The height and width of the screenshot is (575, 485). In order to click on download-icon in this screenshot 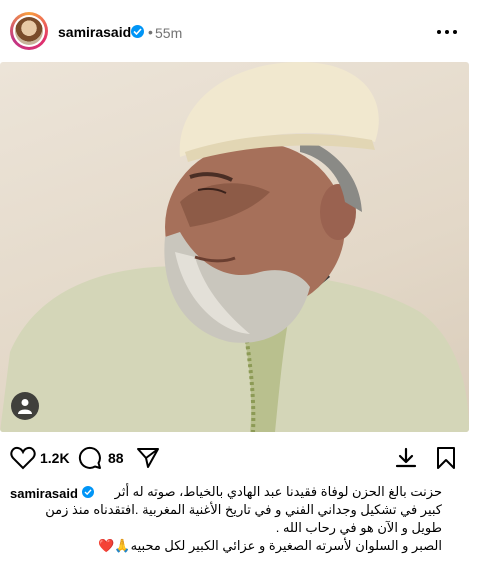, I will do `click(406, 460)`.